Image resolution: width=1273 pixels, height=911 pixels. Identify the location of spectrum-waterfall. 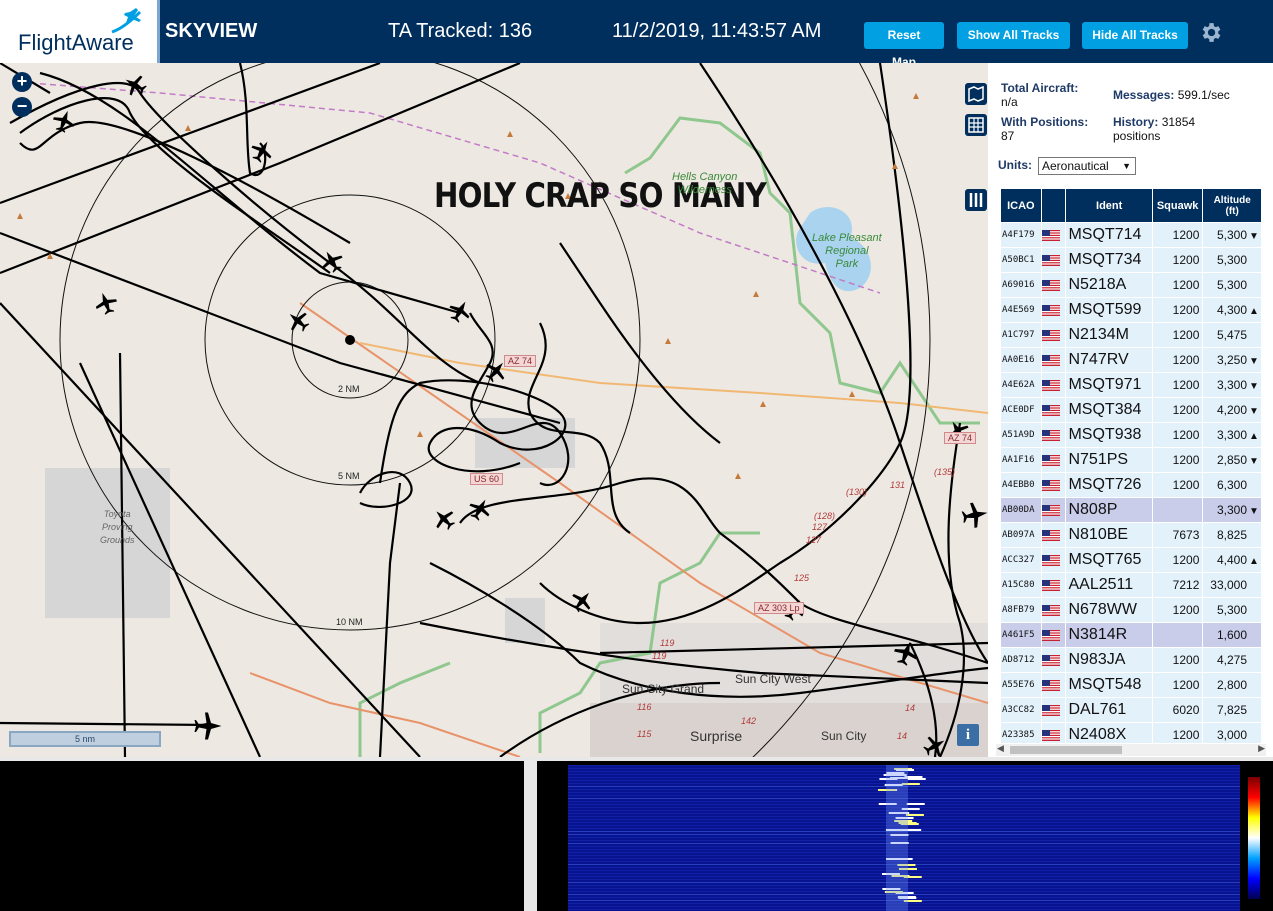
(904, 838).